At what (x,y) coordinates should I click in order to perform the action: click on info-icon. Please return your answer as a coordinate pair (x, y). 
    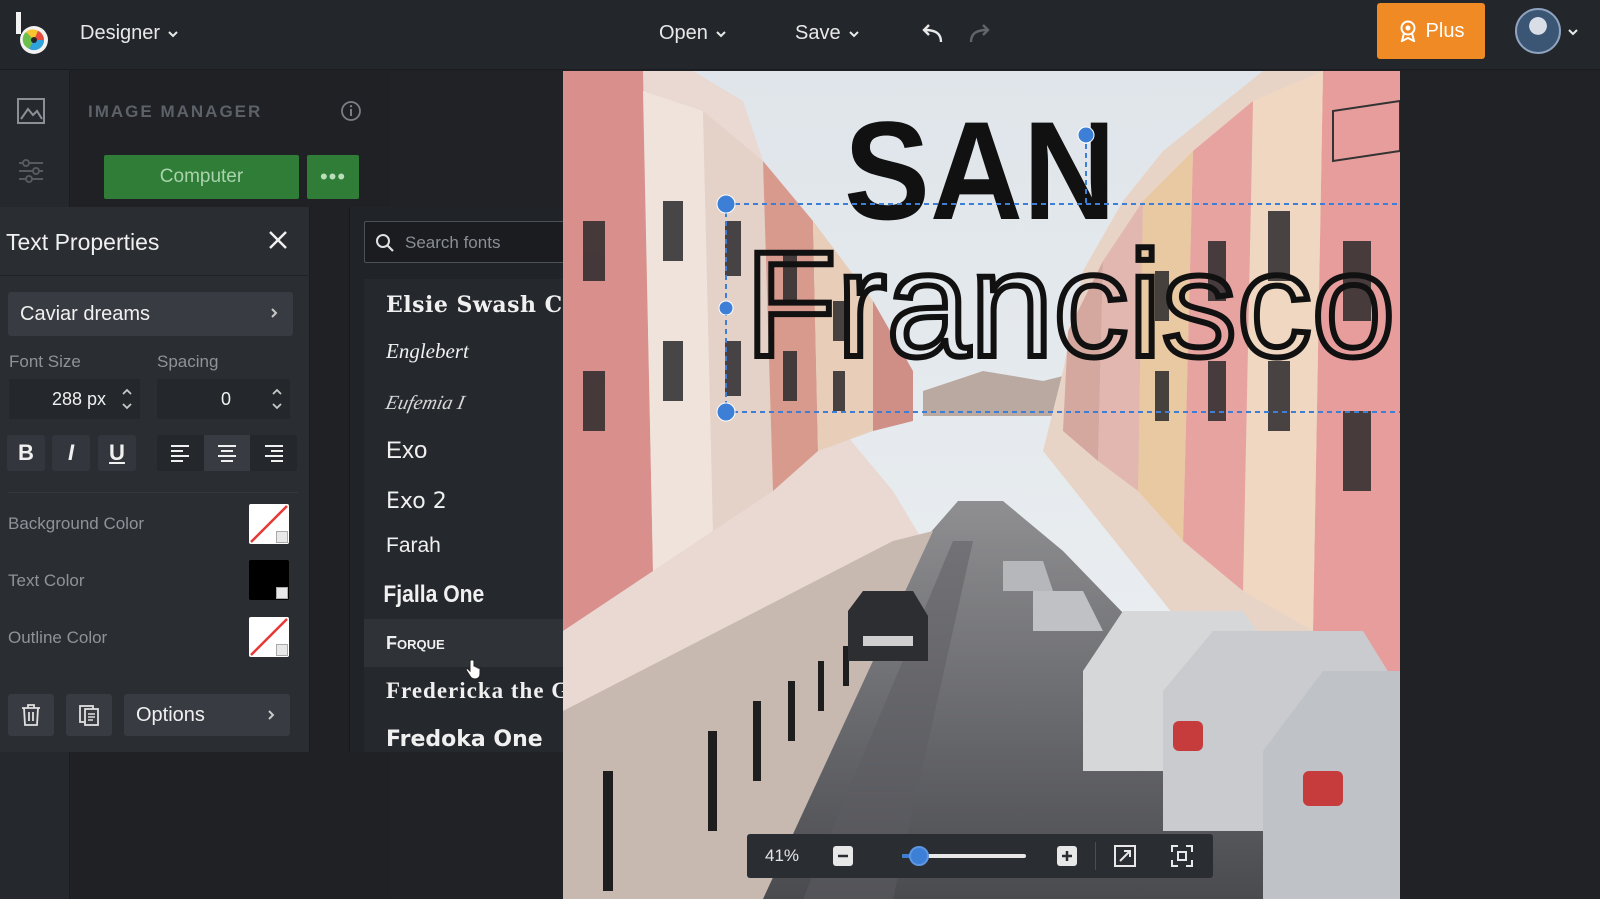
    Looking at the image, I should click on (351, 111).